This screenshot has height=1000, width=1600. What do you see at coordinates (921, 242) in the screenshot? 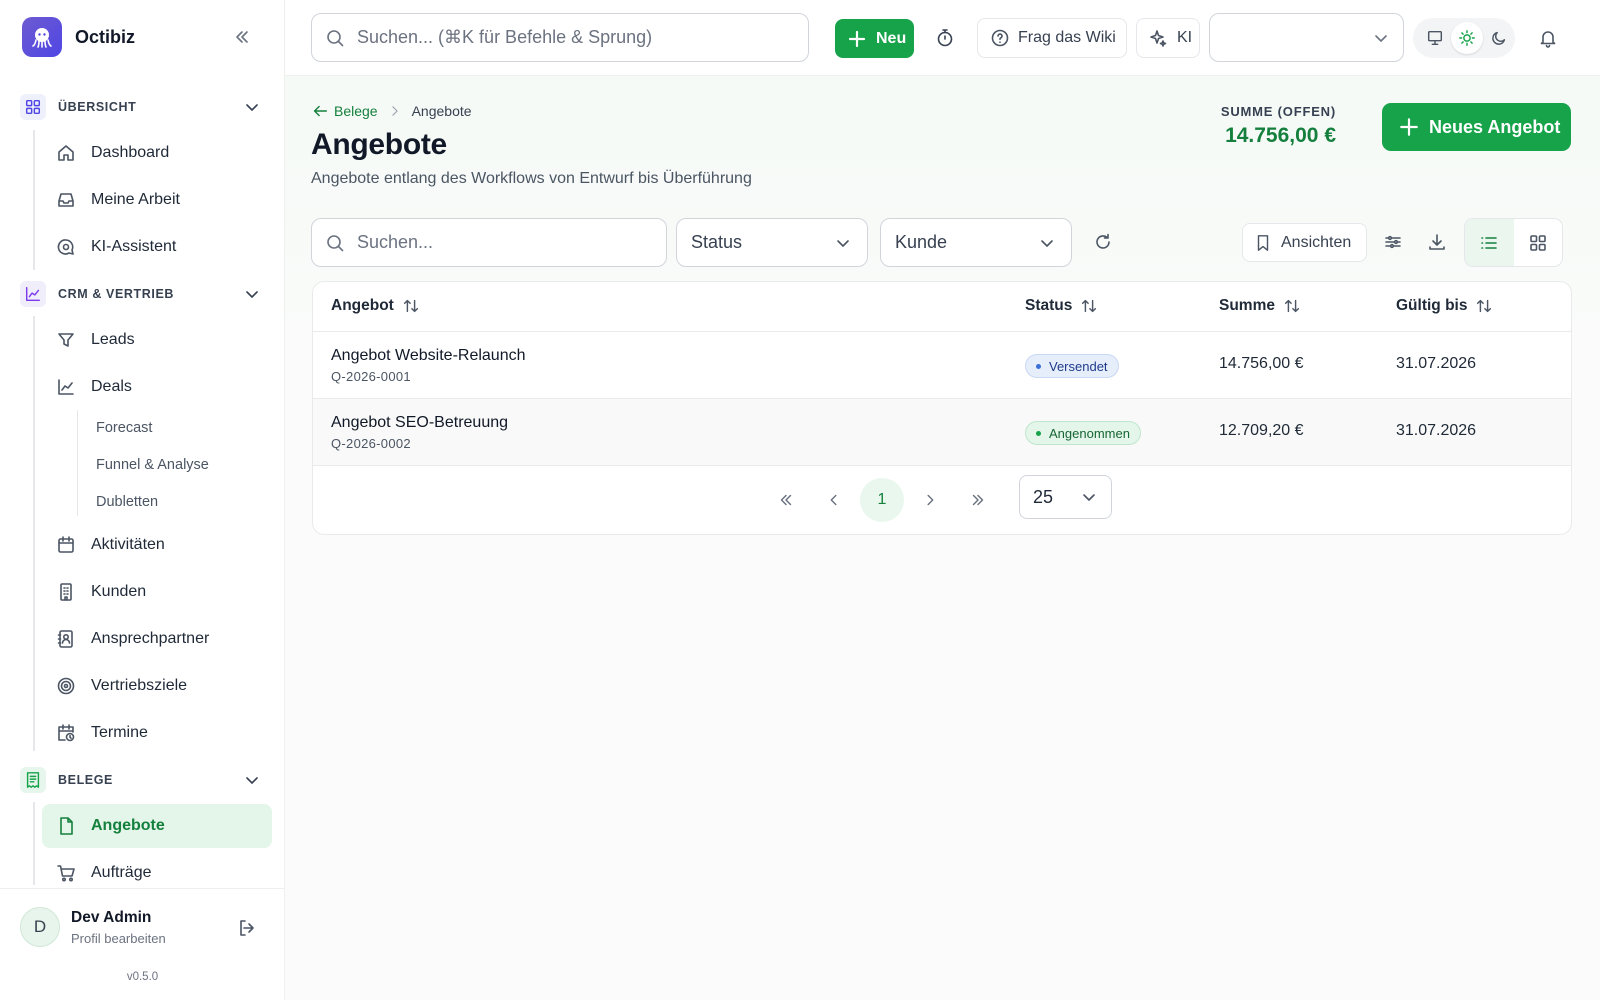
I see `customer-filter-label: Kunde` at bounding box center [921, 242].